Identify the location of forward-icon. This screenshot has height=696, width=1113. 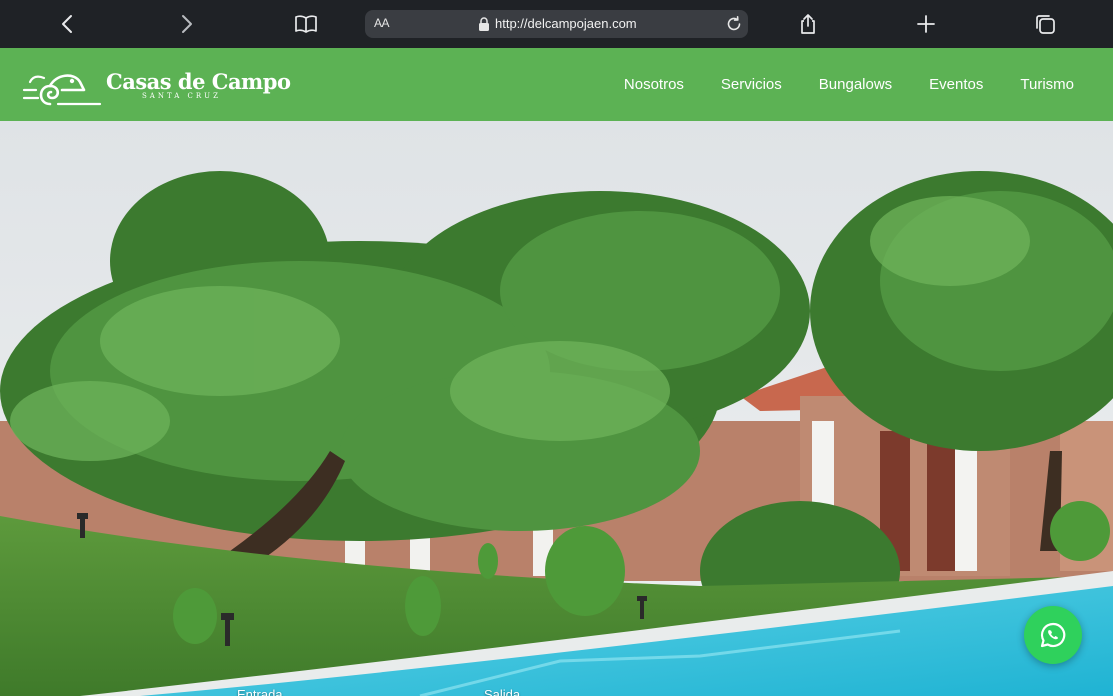
(186, 24).